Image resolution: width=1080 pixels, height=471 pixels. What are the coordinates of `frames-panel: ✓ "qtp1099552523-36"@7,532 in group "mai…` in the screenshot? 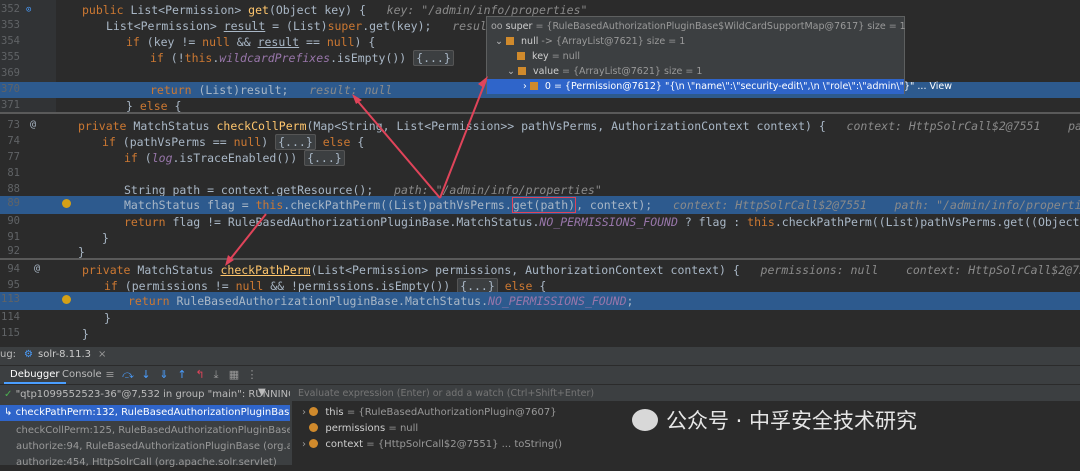 It's located at (145, 426).